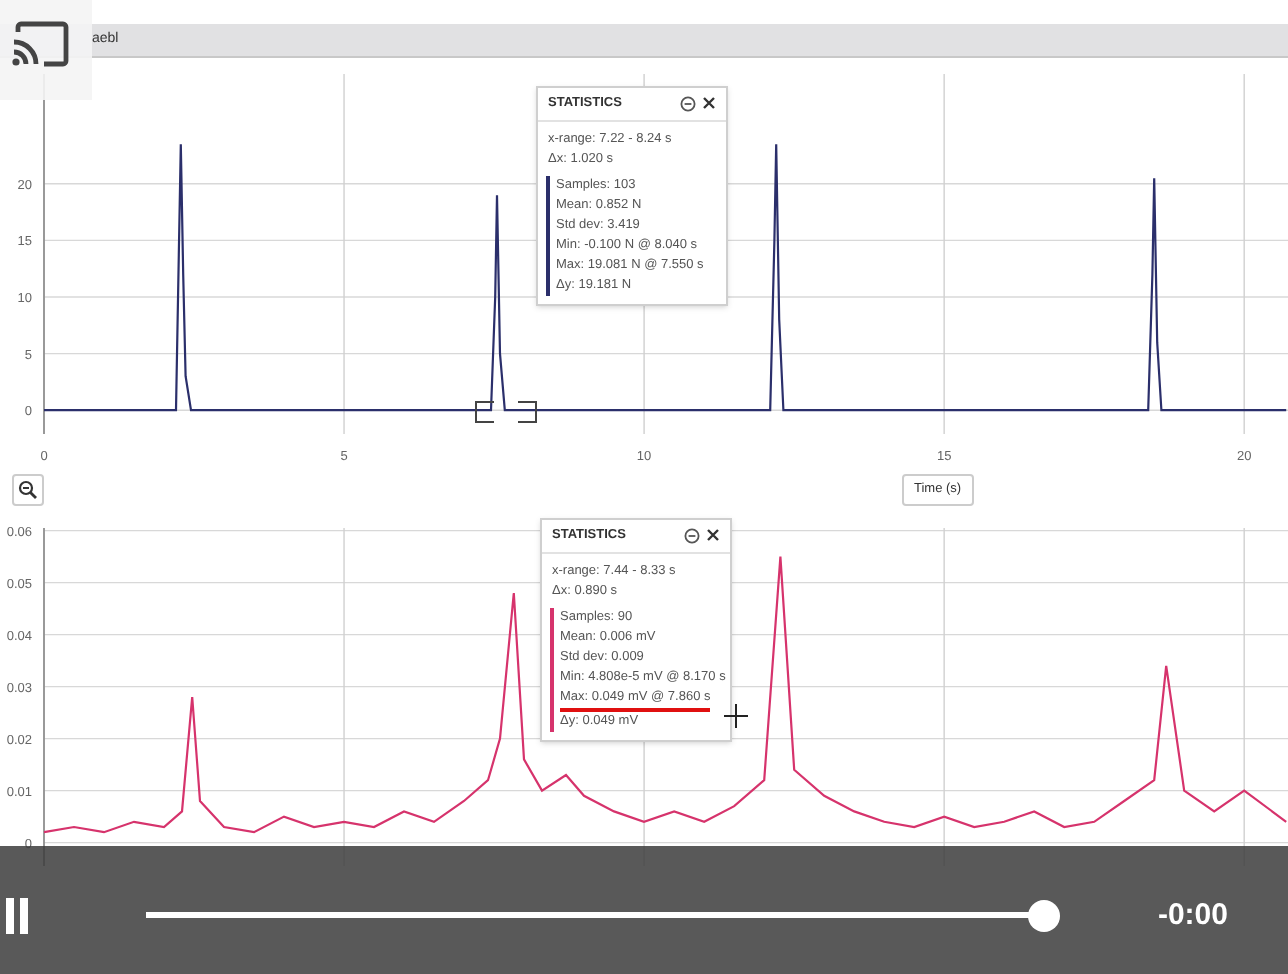  I want to click on magnifier-icon, so click(28, 490).